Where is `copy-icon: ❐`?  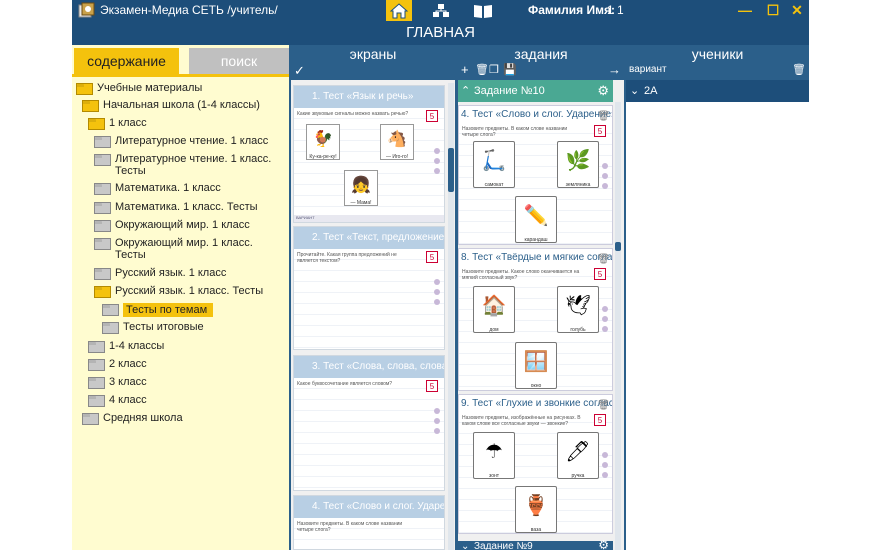
copy-icon: ❐ is located at coordinates (494, 69).